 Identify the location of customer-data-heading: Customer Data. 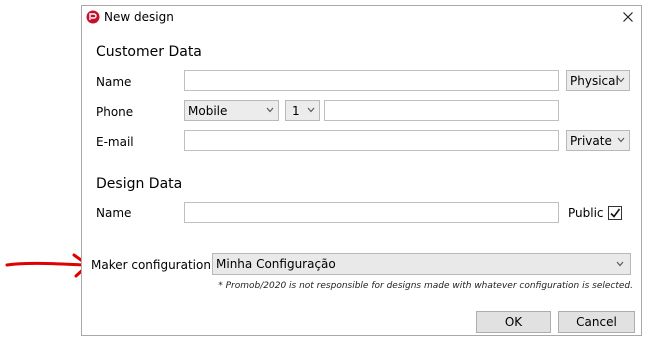
(149, 52).